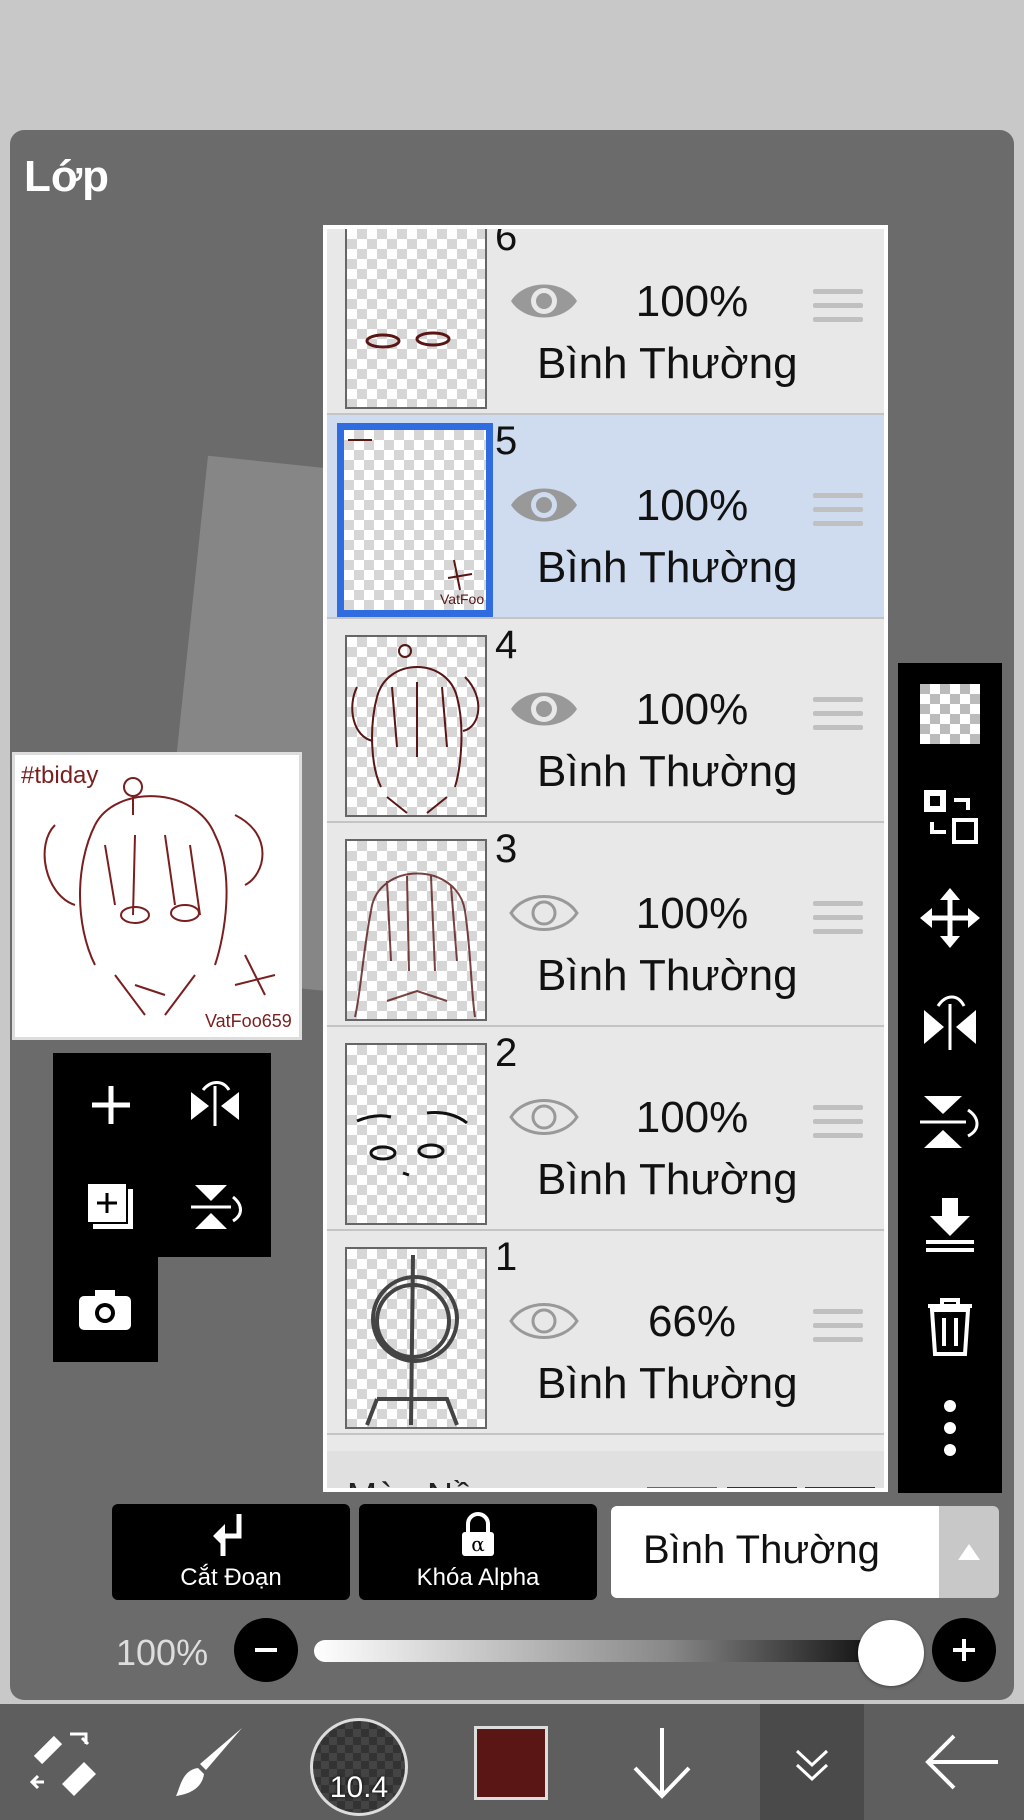  I want to click on flip-layer-vertical-button, so click(950, 1122).